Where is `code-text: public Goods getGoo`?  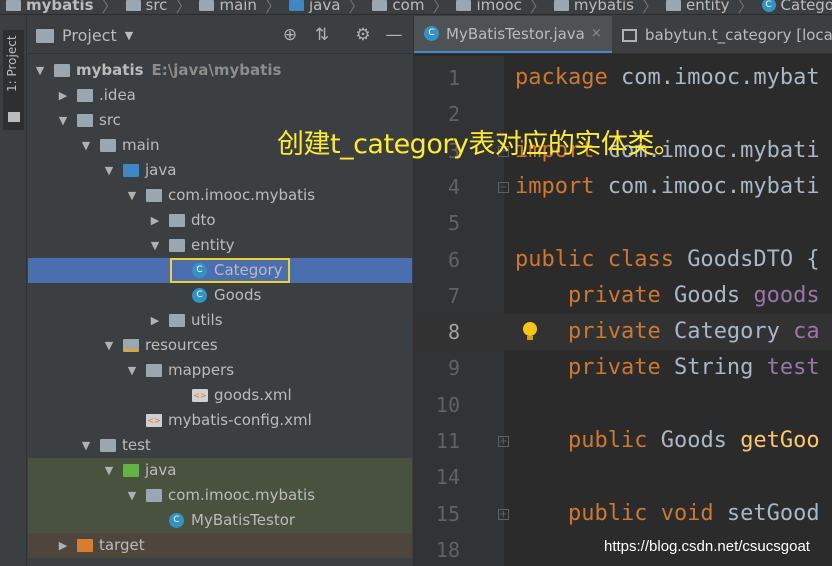 code-text: public Goods getGoo is located at coordinates (667, 441).